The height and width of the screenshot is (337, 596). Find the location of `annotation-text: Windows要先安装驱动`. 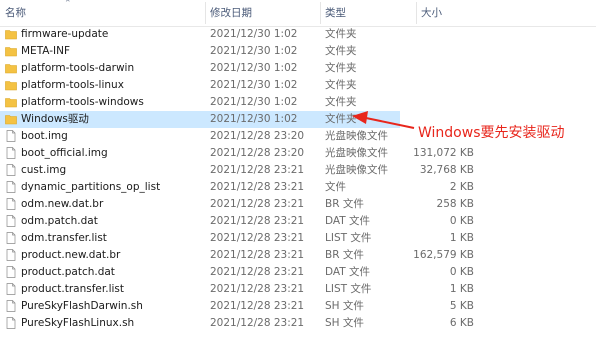

annotation-text: Windows要先安装驱动 is located at coordinates (491, 133).